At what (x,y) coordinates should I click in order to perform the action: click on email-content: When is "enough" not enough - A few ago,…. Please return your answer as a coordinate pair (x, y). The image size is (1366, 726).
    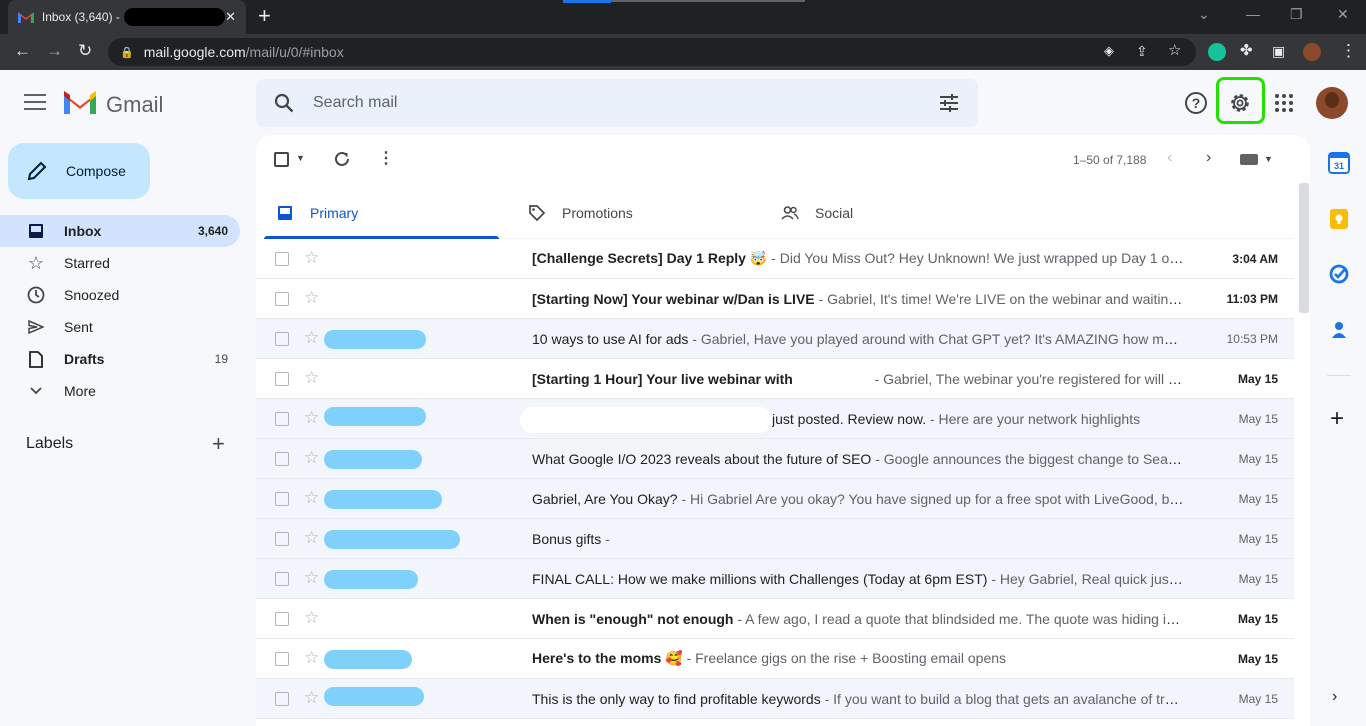
    Looking at the image, I should click on (858, 619).